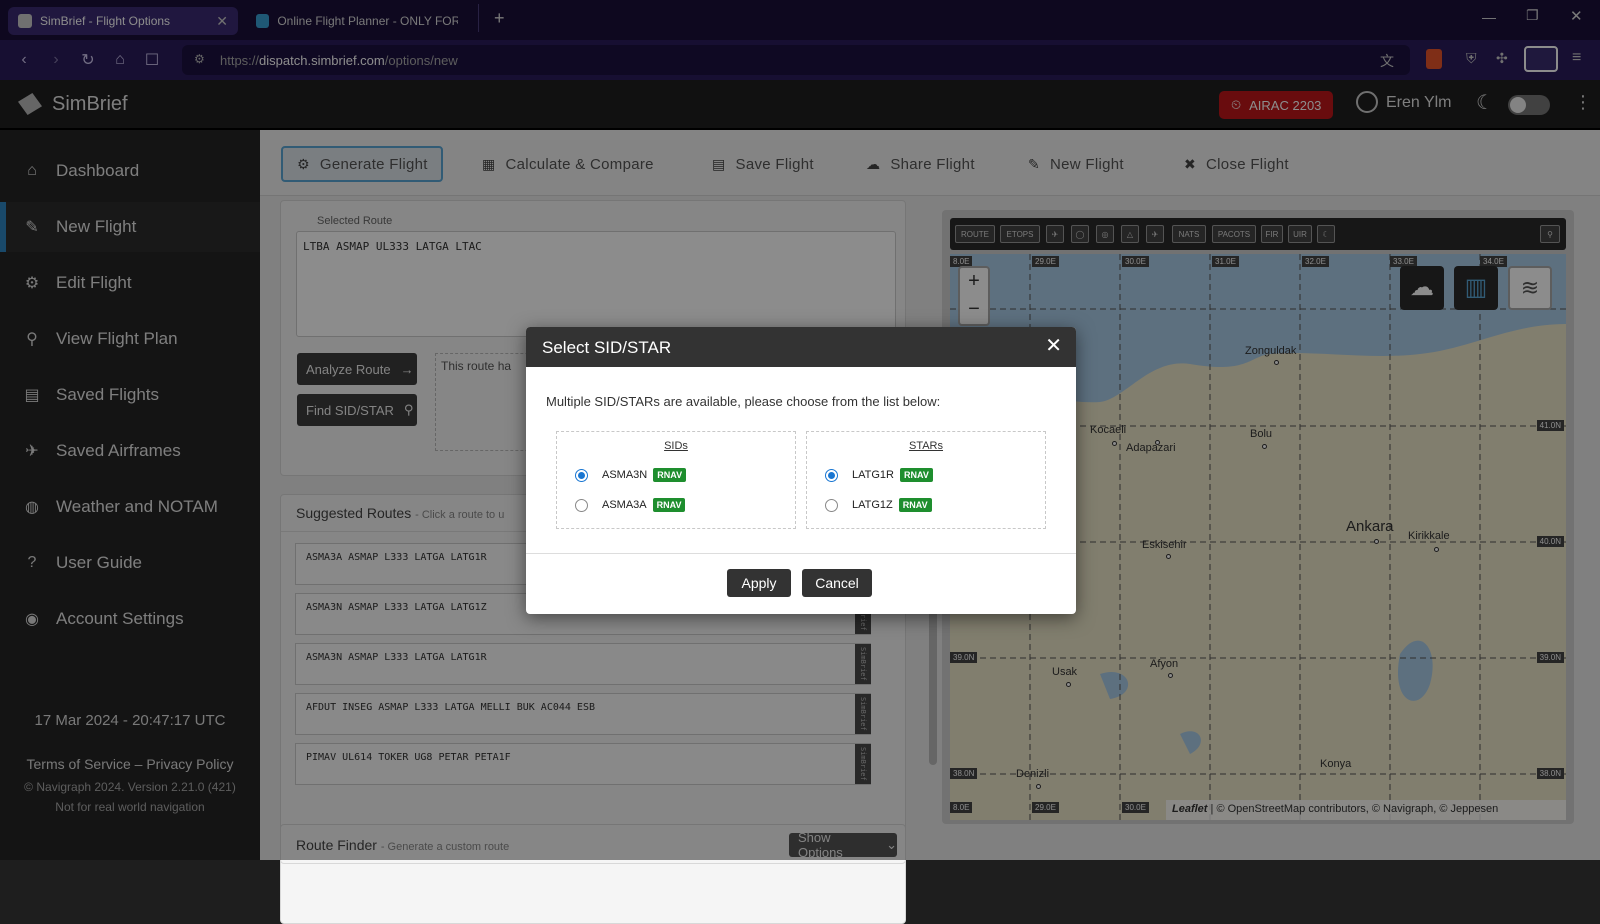  Describe the element at coordinates (926, 446) in the screenshot. I see `stars-label: STARs` at that location.